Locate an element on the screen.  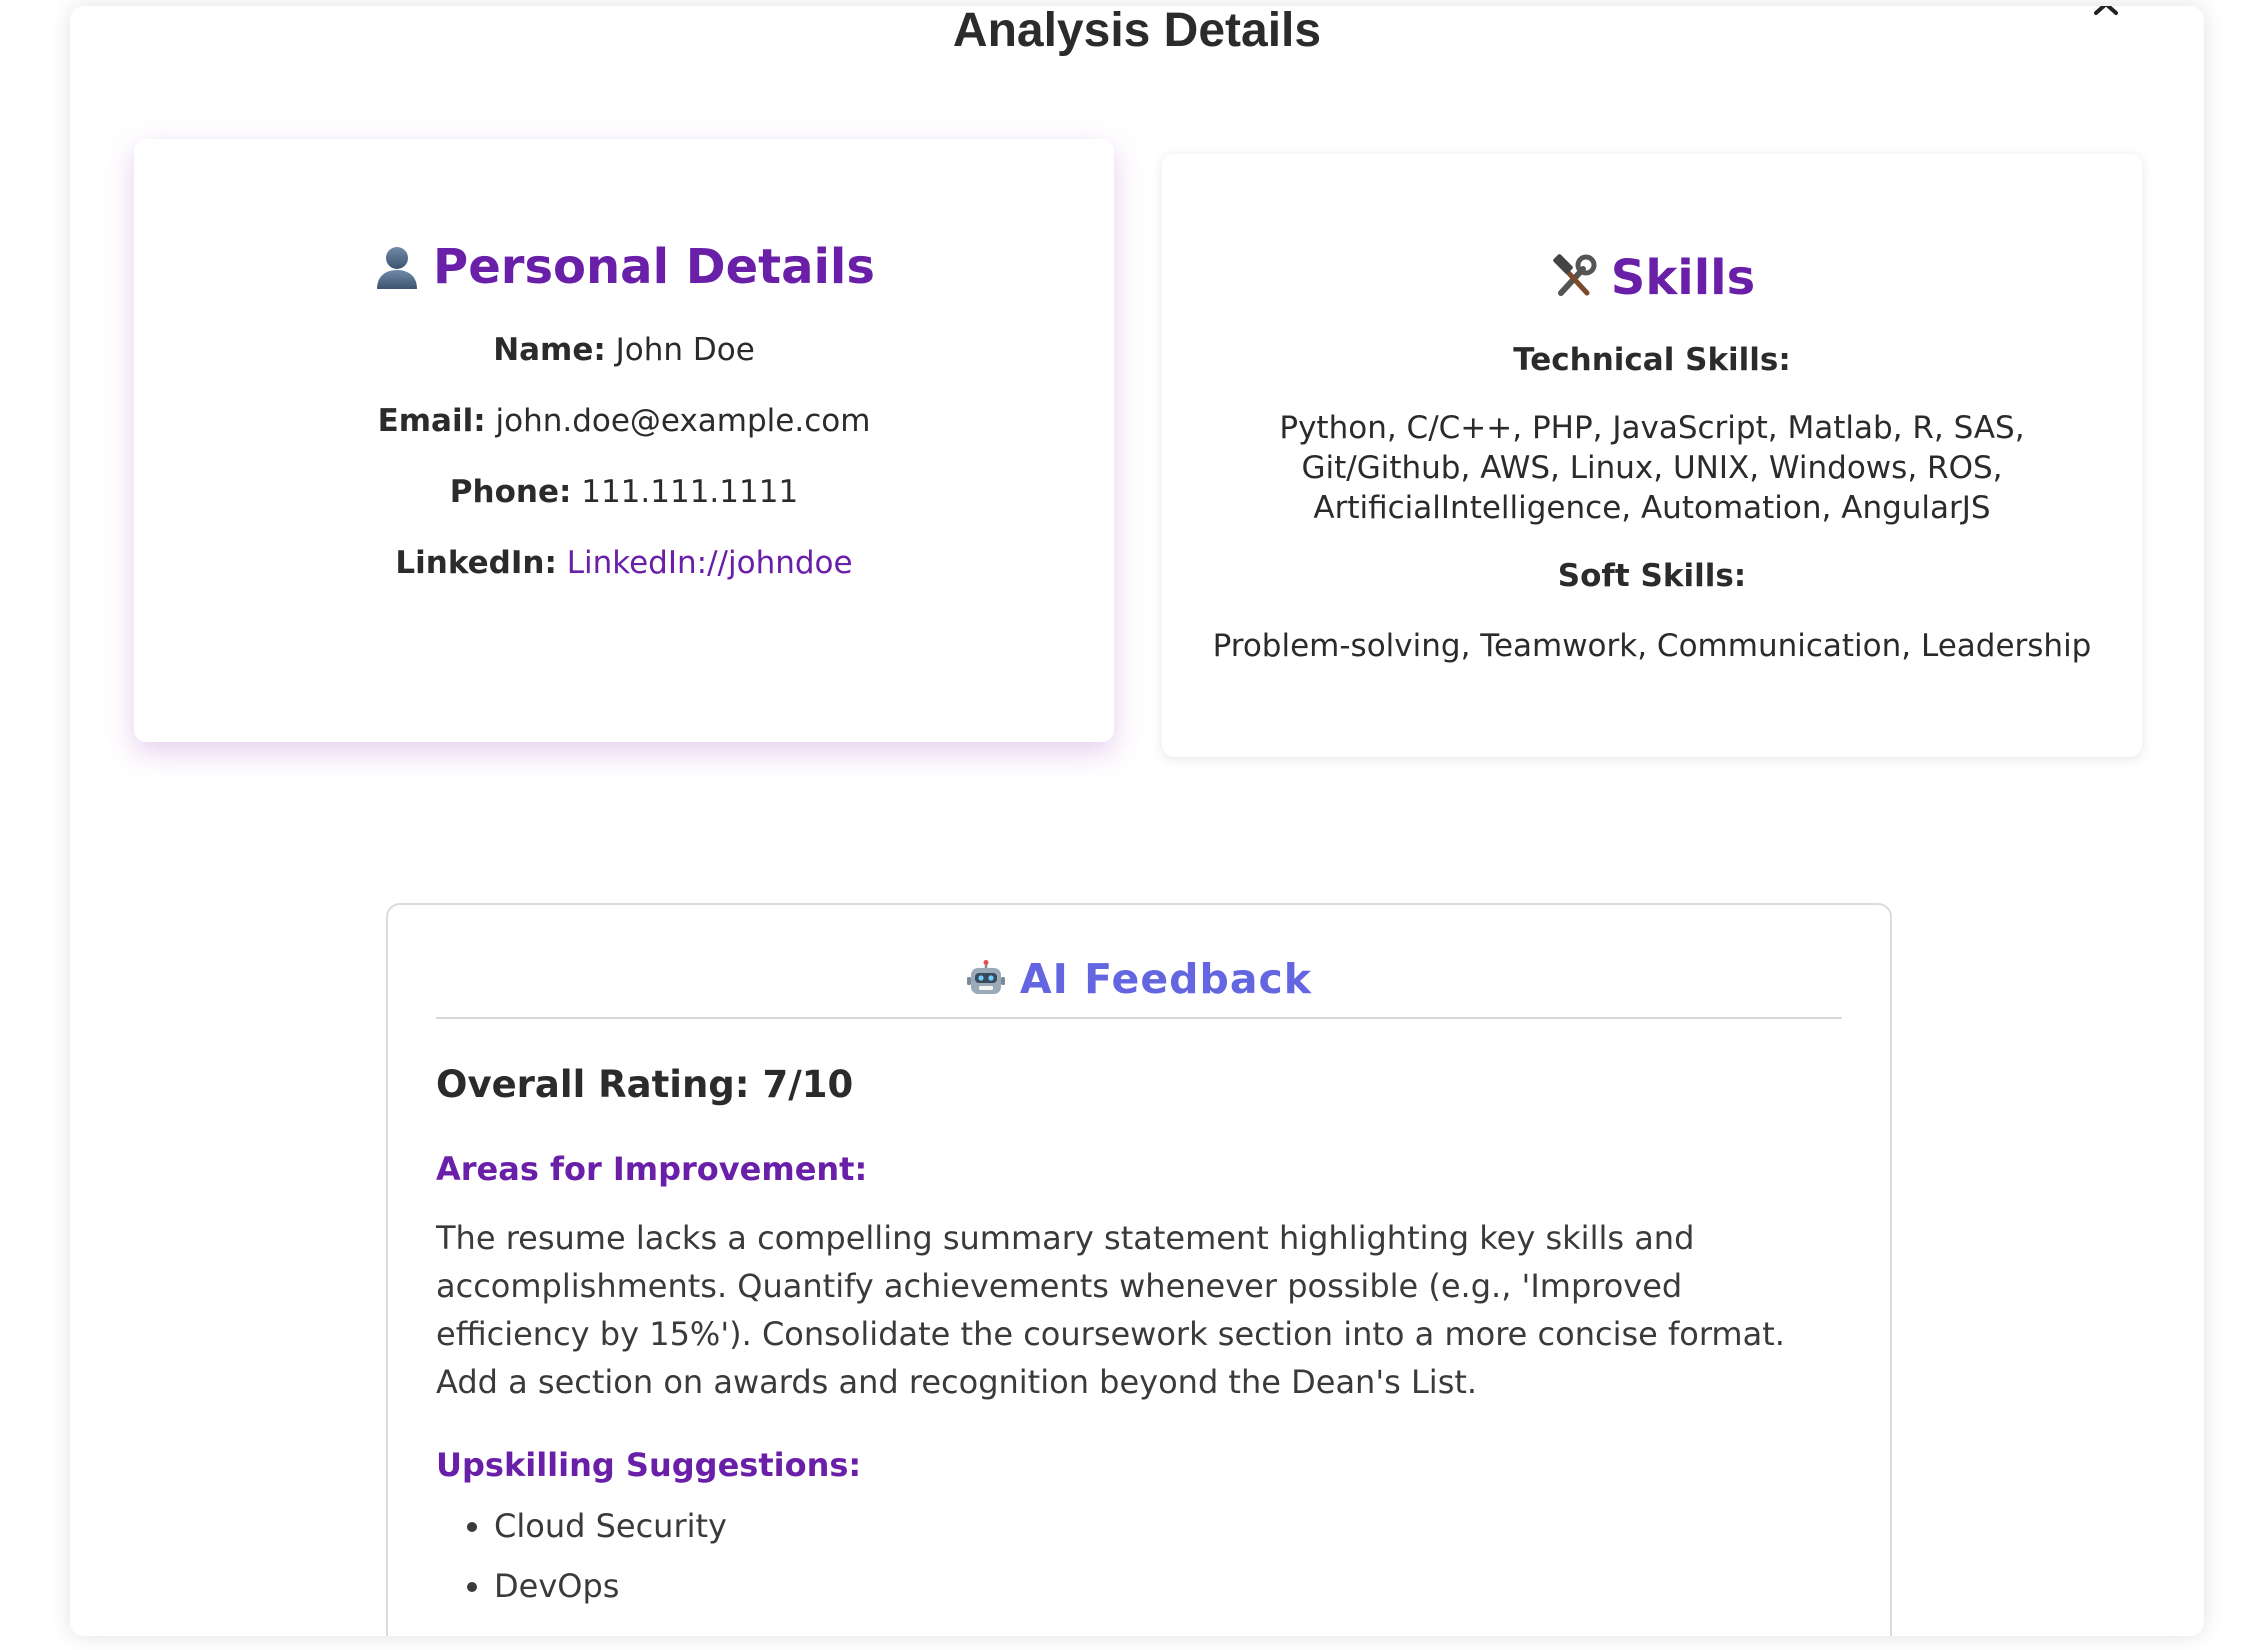
name-label: Name: is located at coordinates (549, 350).